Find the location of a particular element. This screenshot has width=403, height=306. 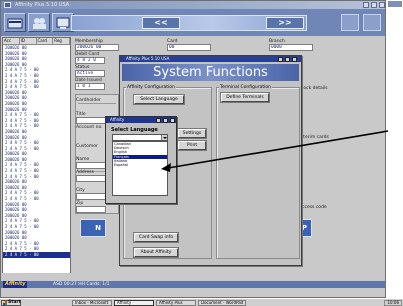

people-tool-button is located at coordinates (39, 22).